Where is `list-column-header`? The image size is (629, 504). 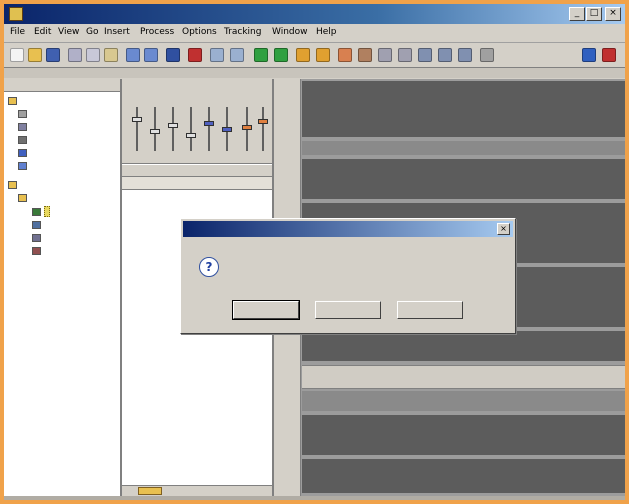 list-column-header is located at coordinates (197, 183).